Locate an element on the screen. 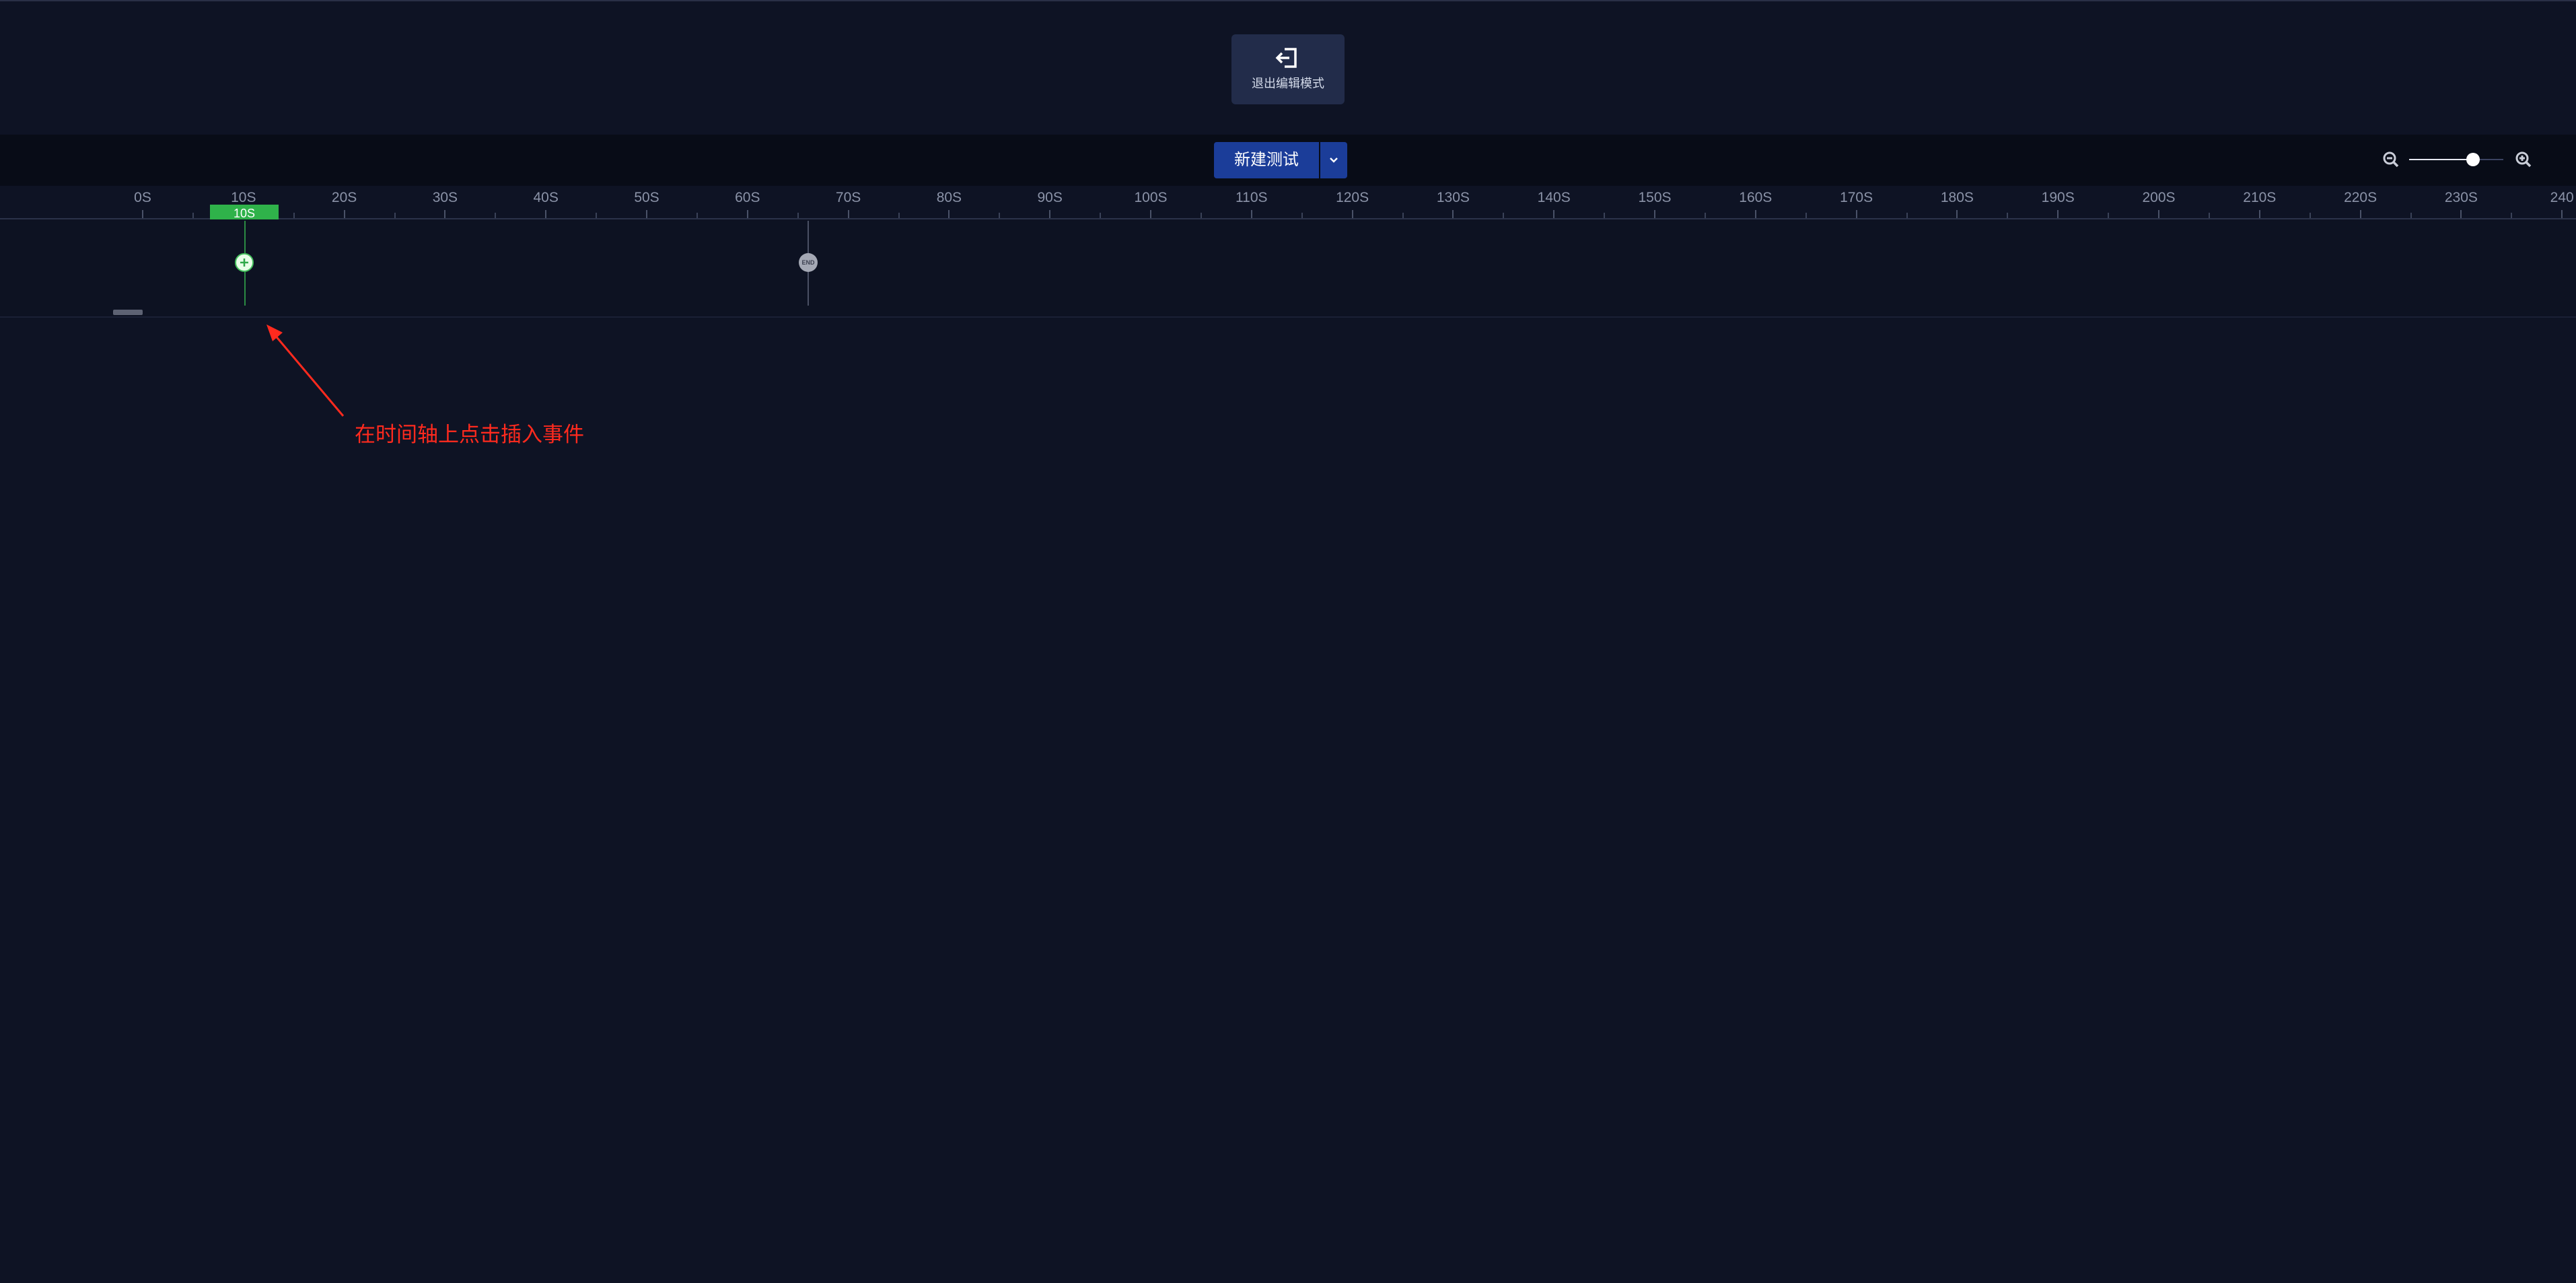 This screenshot has height=1283, width=2576. ruler-tick-label: 70S is located at coordinates (848, 197).